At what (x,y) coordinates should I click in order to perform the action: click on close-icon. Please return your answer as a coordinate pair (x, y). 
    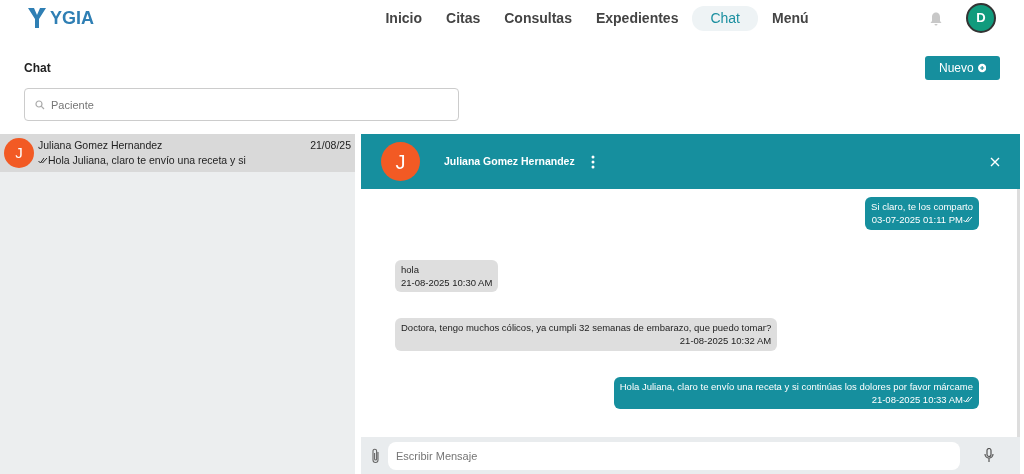
    Looking at the image, I should click on (995, 161).